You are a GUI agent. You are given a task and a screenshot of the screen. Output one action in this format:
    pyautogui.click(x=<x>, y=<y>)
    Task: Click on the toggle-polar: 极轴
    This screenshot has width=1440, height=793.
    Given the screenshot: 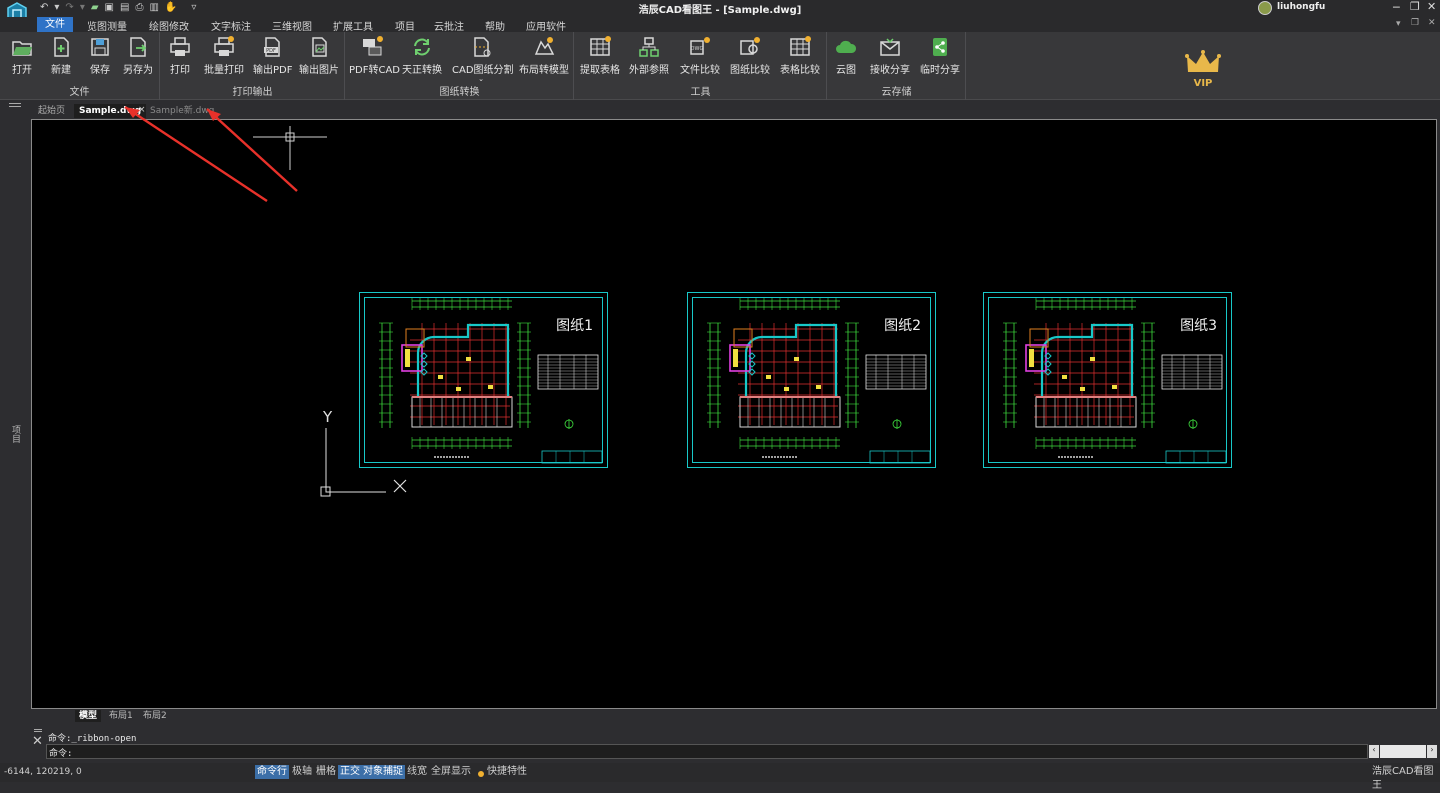 What is the action you would take?
    pyautogui.click(x=302, y=772)
    